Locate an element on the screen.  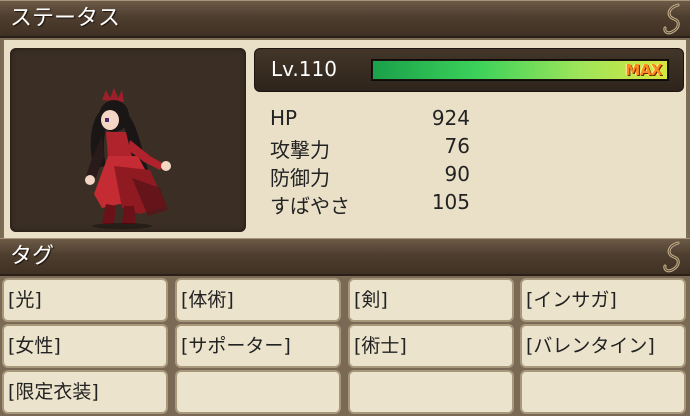
stat-value: 76 is located at coordinates (457, 146).